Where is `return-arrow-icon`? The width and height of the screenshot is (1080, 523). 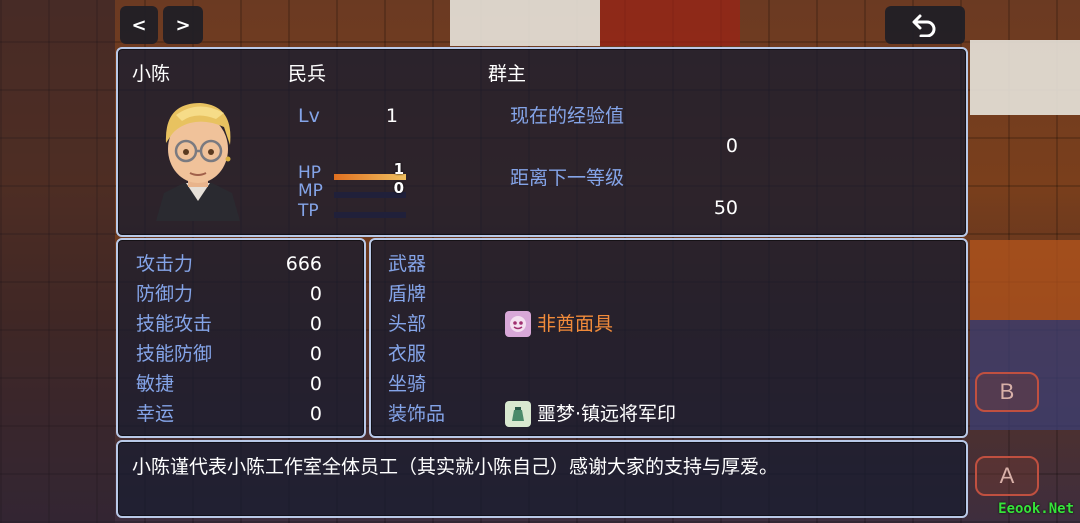 return-arrow-icon is located at coordinates (924, 25).